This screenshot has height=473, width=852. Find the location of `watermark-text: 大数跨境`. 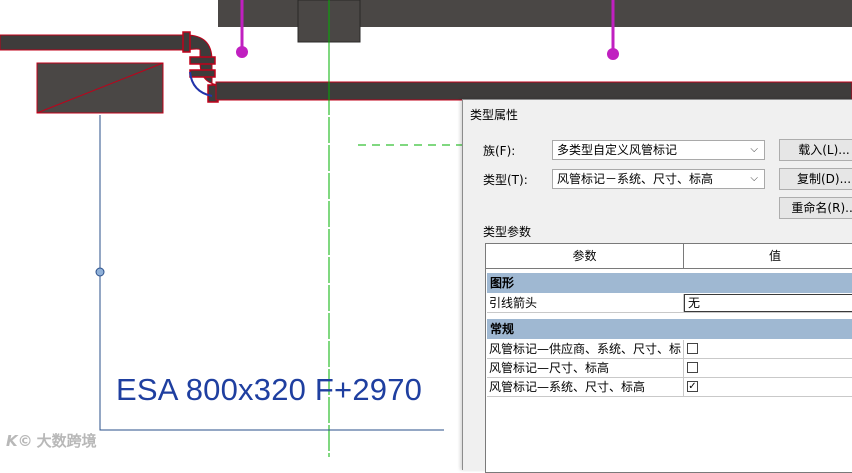

watermark-text: 大数跨境 is located at coordinates (66, 441).